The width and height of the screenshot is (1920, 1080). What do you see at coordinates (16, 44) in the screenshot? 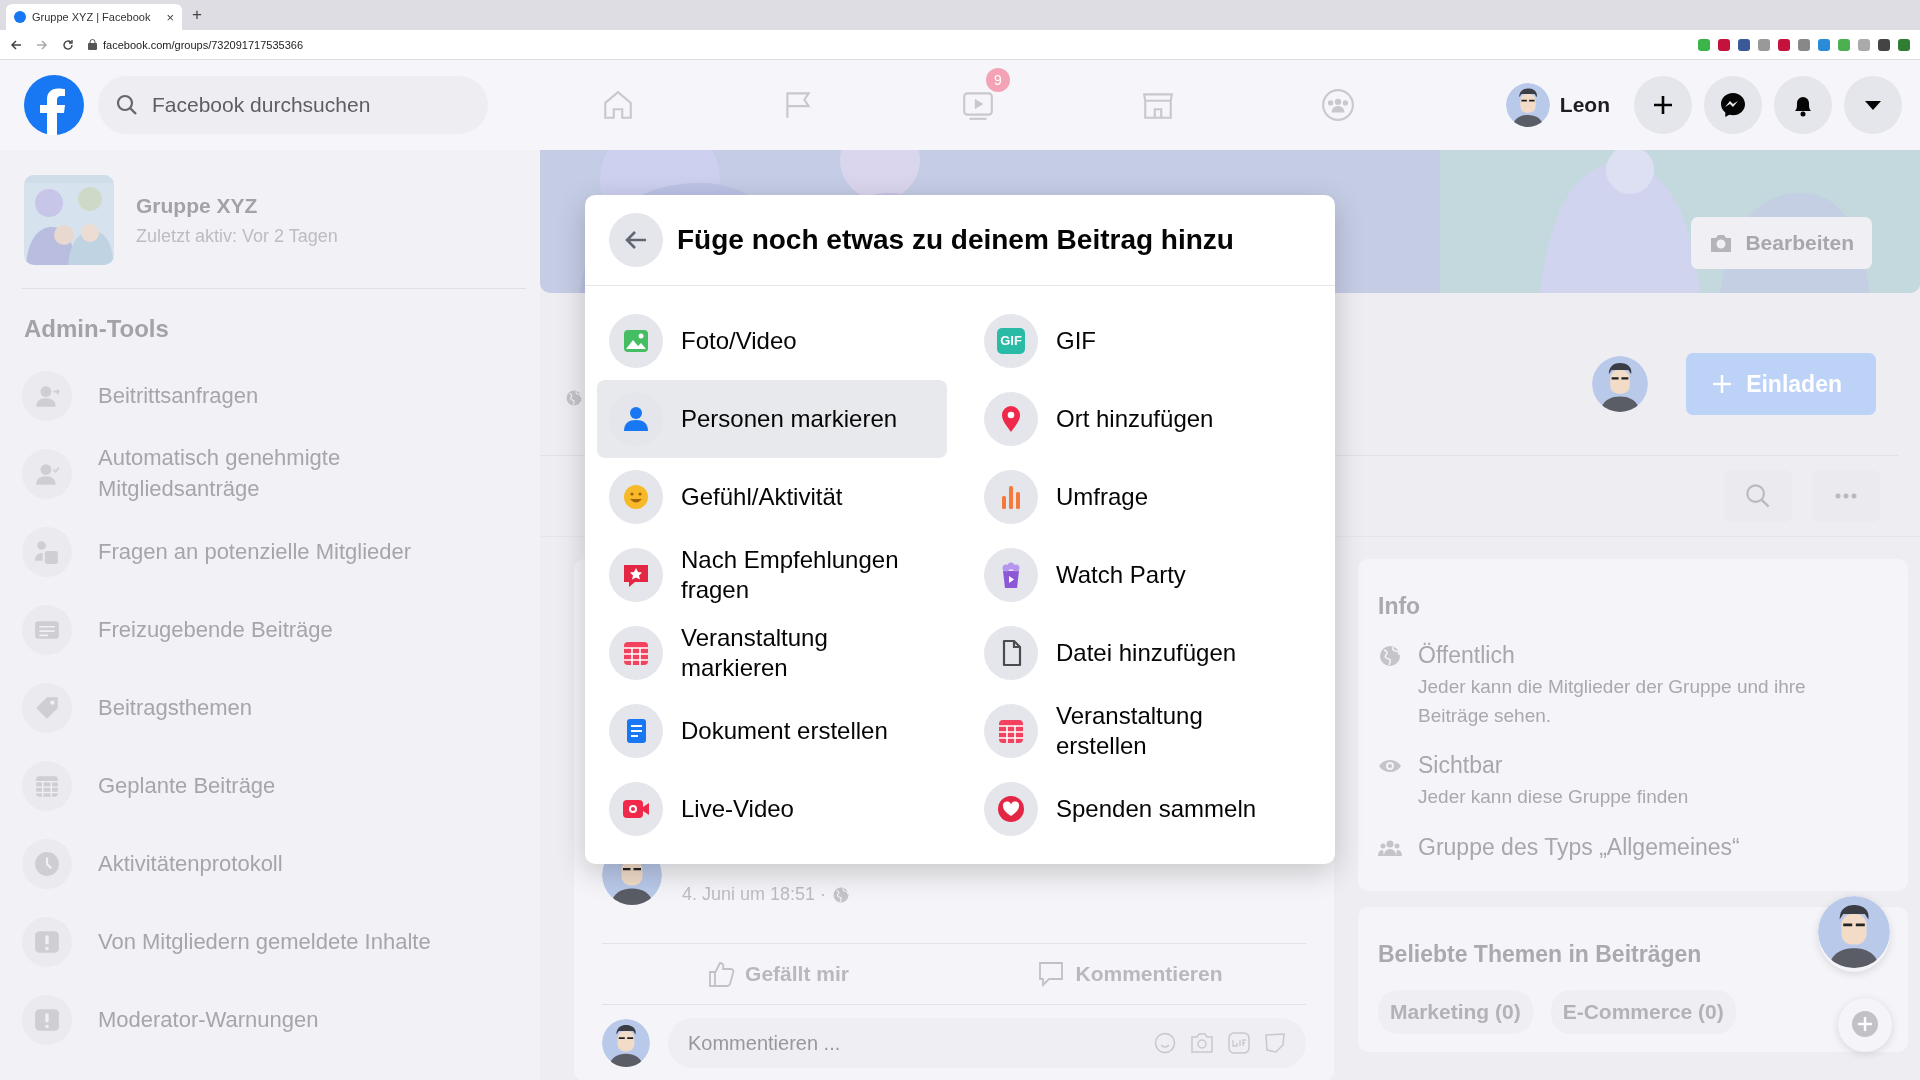
I see `back-icon` at bounding box center [16, 44].